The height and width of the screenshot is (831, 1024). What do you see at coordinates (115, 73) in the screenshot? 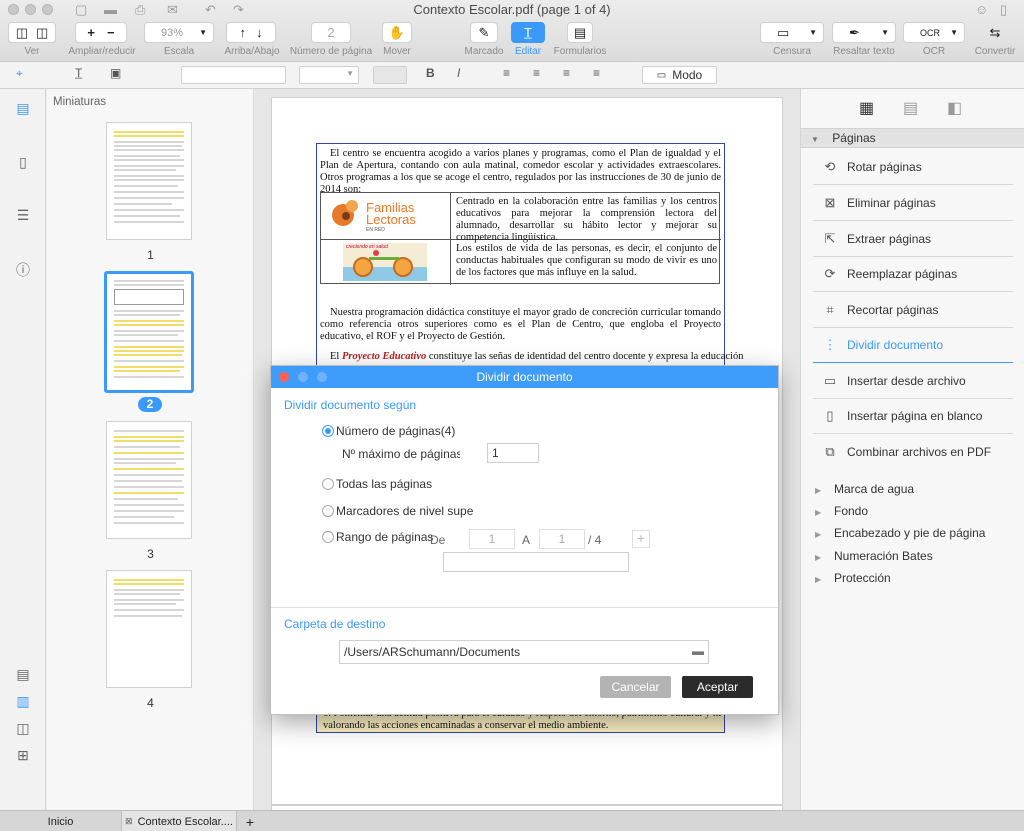
I see `image-tool-icon: ▣` at bounding box center [115, 73].